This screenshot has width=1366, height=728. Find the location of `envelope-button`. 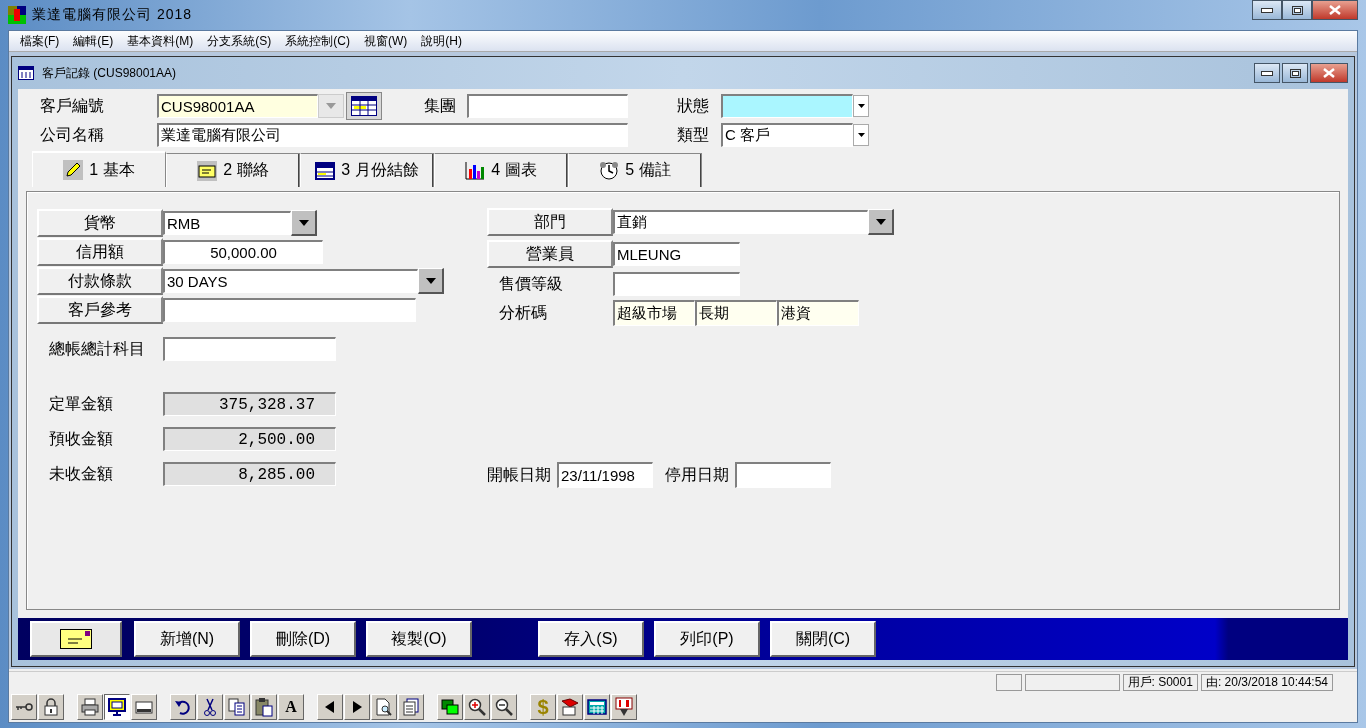

envelope-button is located at coordinates (76, 639).